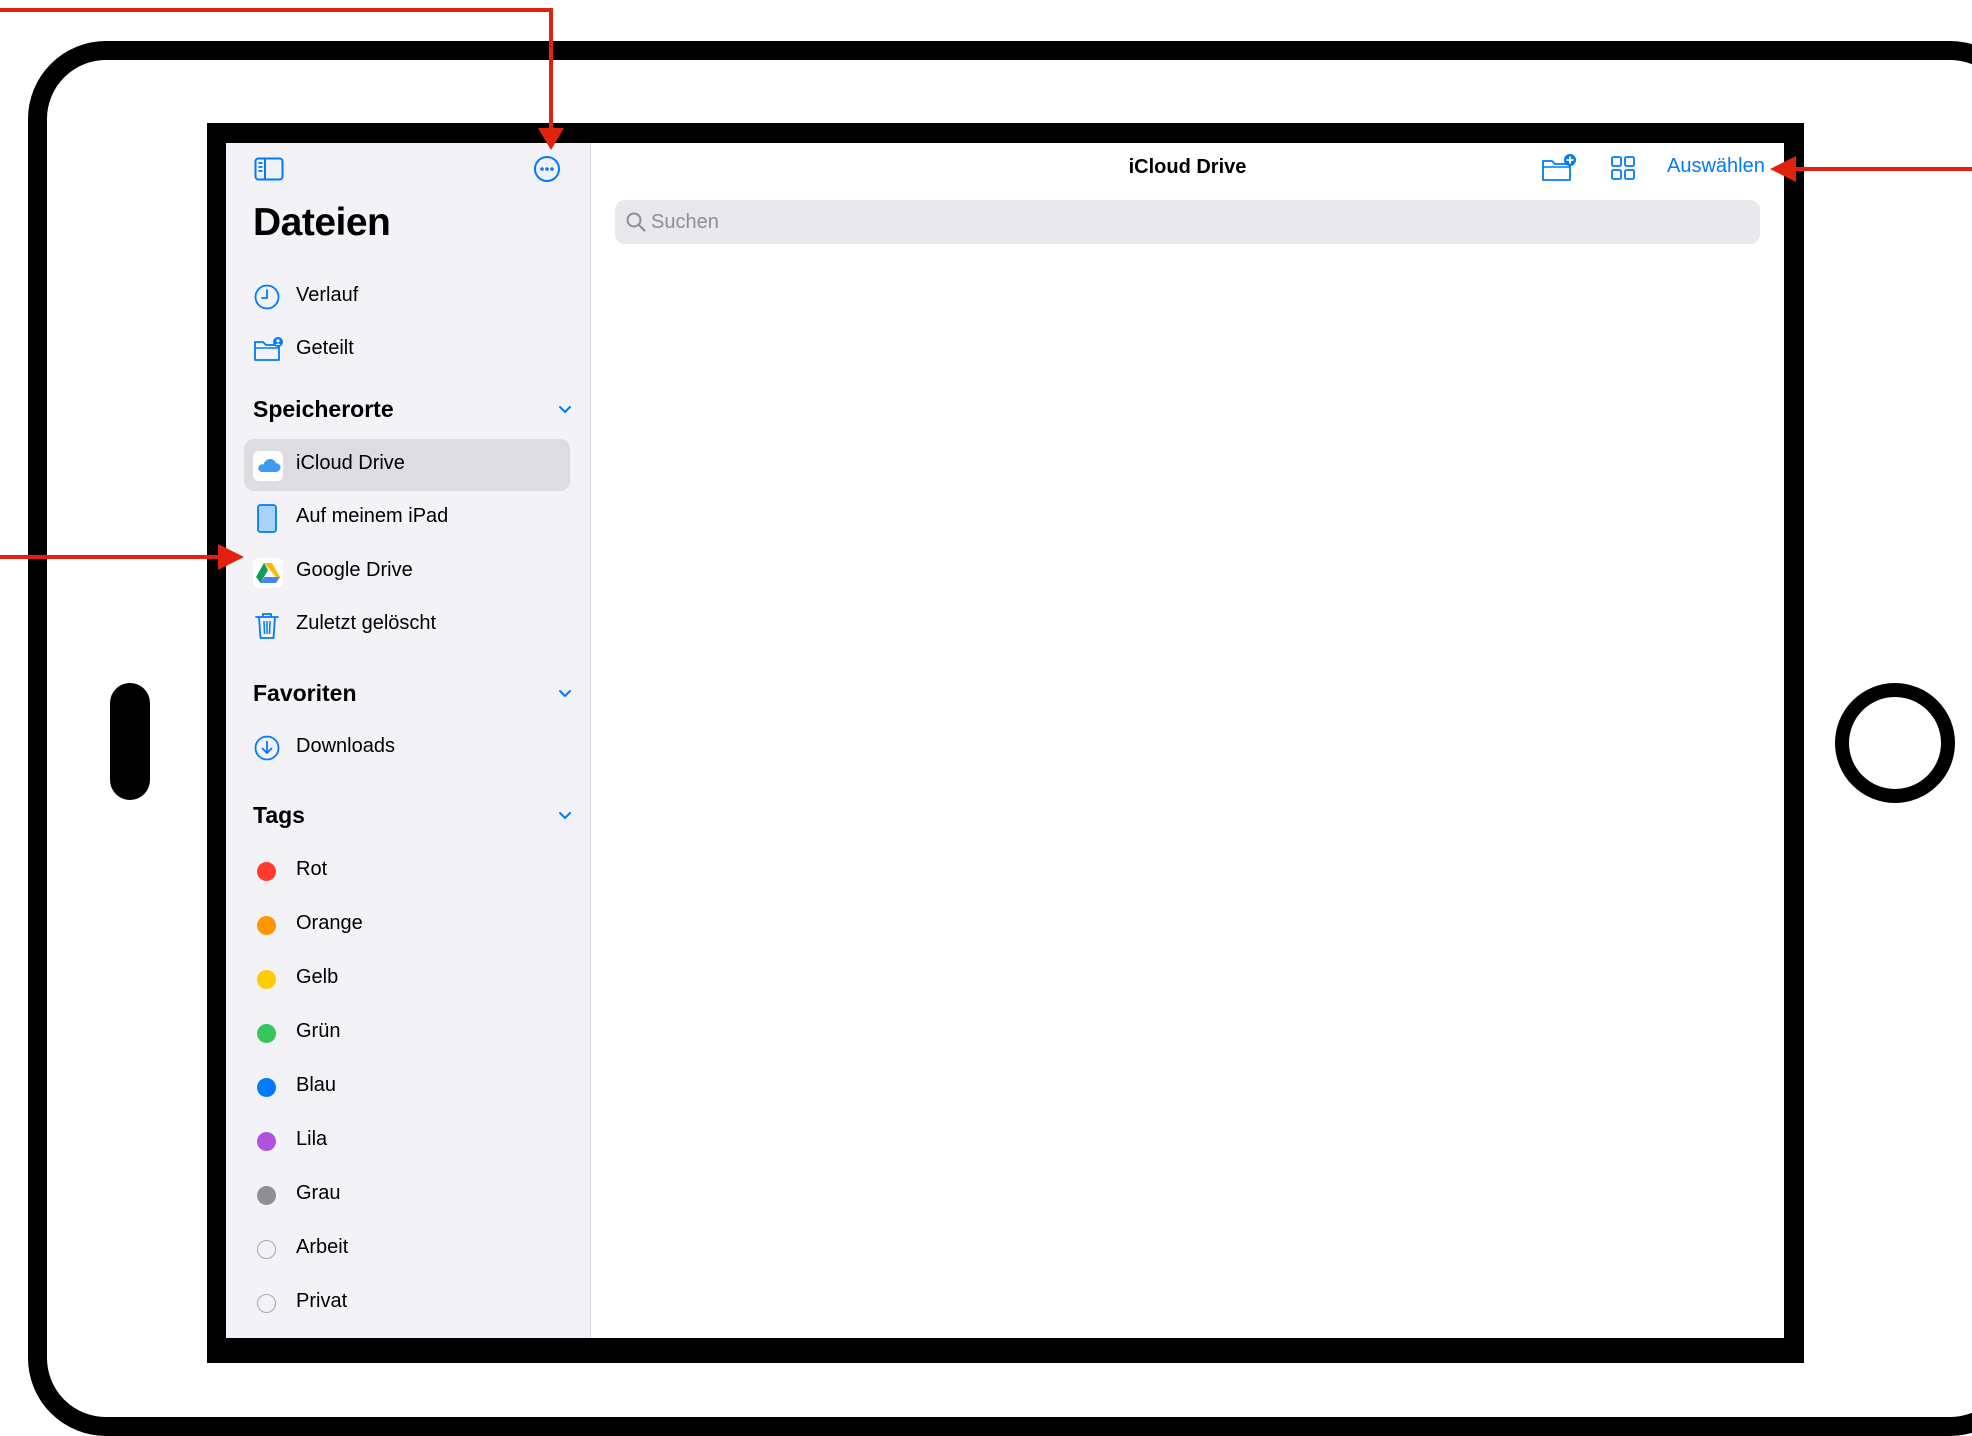 The width and height of the screenshot is (1972, 1436). Describe the element at coordinates (267, 518) in the screenshot. I see `ipad-icon` at that location.